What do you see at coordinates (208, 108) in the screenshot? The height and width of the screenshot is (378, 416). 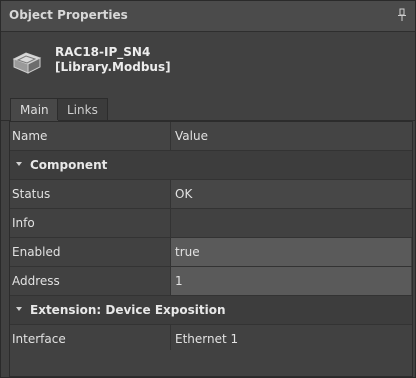 I see `tab-bar: Main Links` at bounding box center [208, 108].